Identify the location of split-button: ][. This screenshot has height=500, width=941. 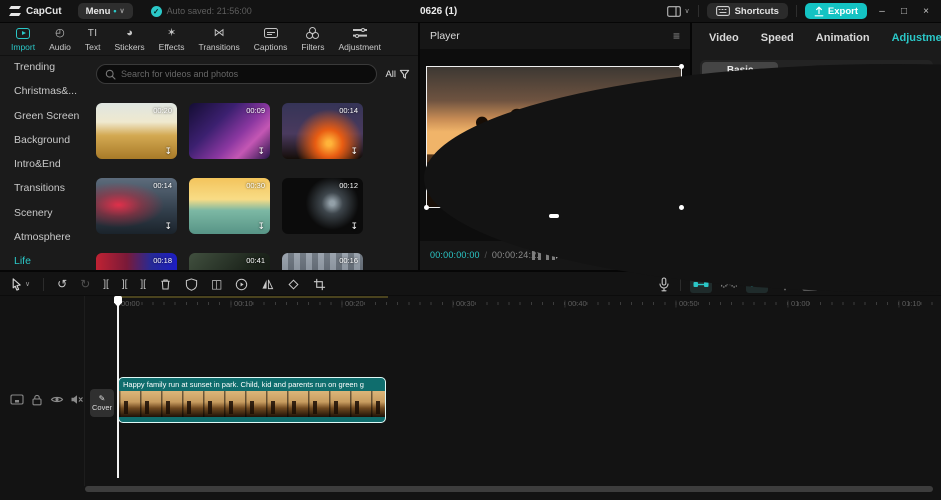
(106, 284).